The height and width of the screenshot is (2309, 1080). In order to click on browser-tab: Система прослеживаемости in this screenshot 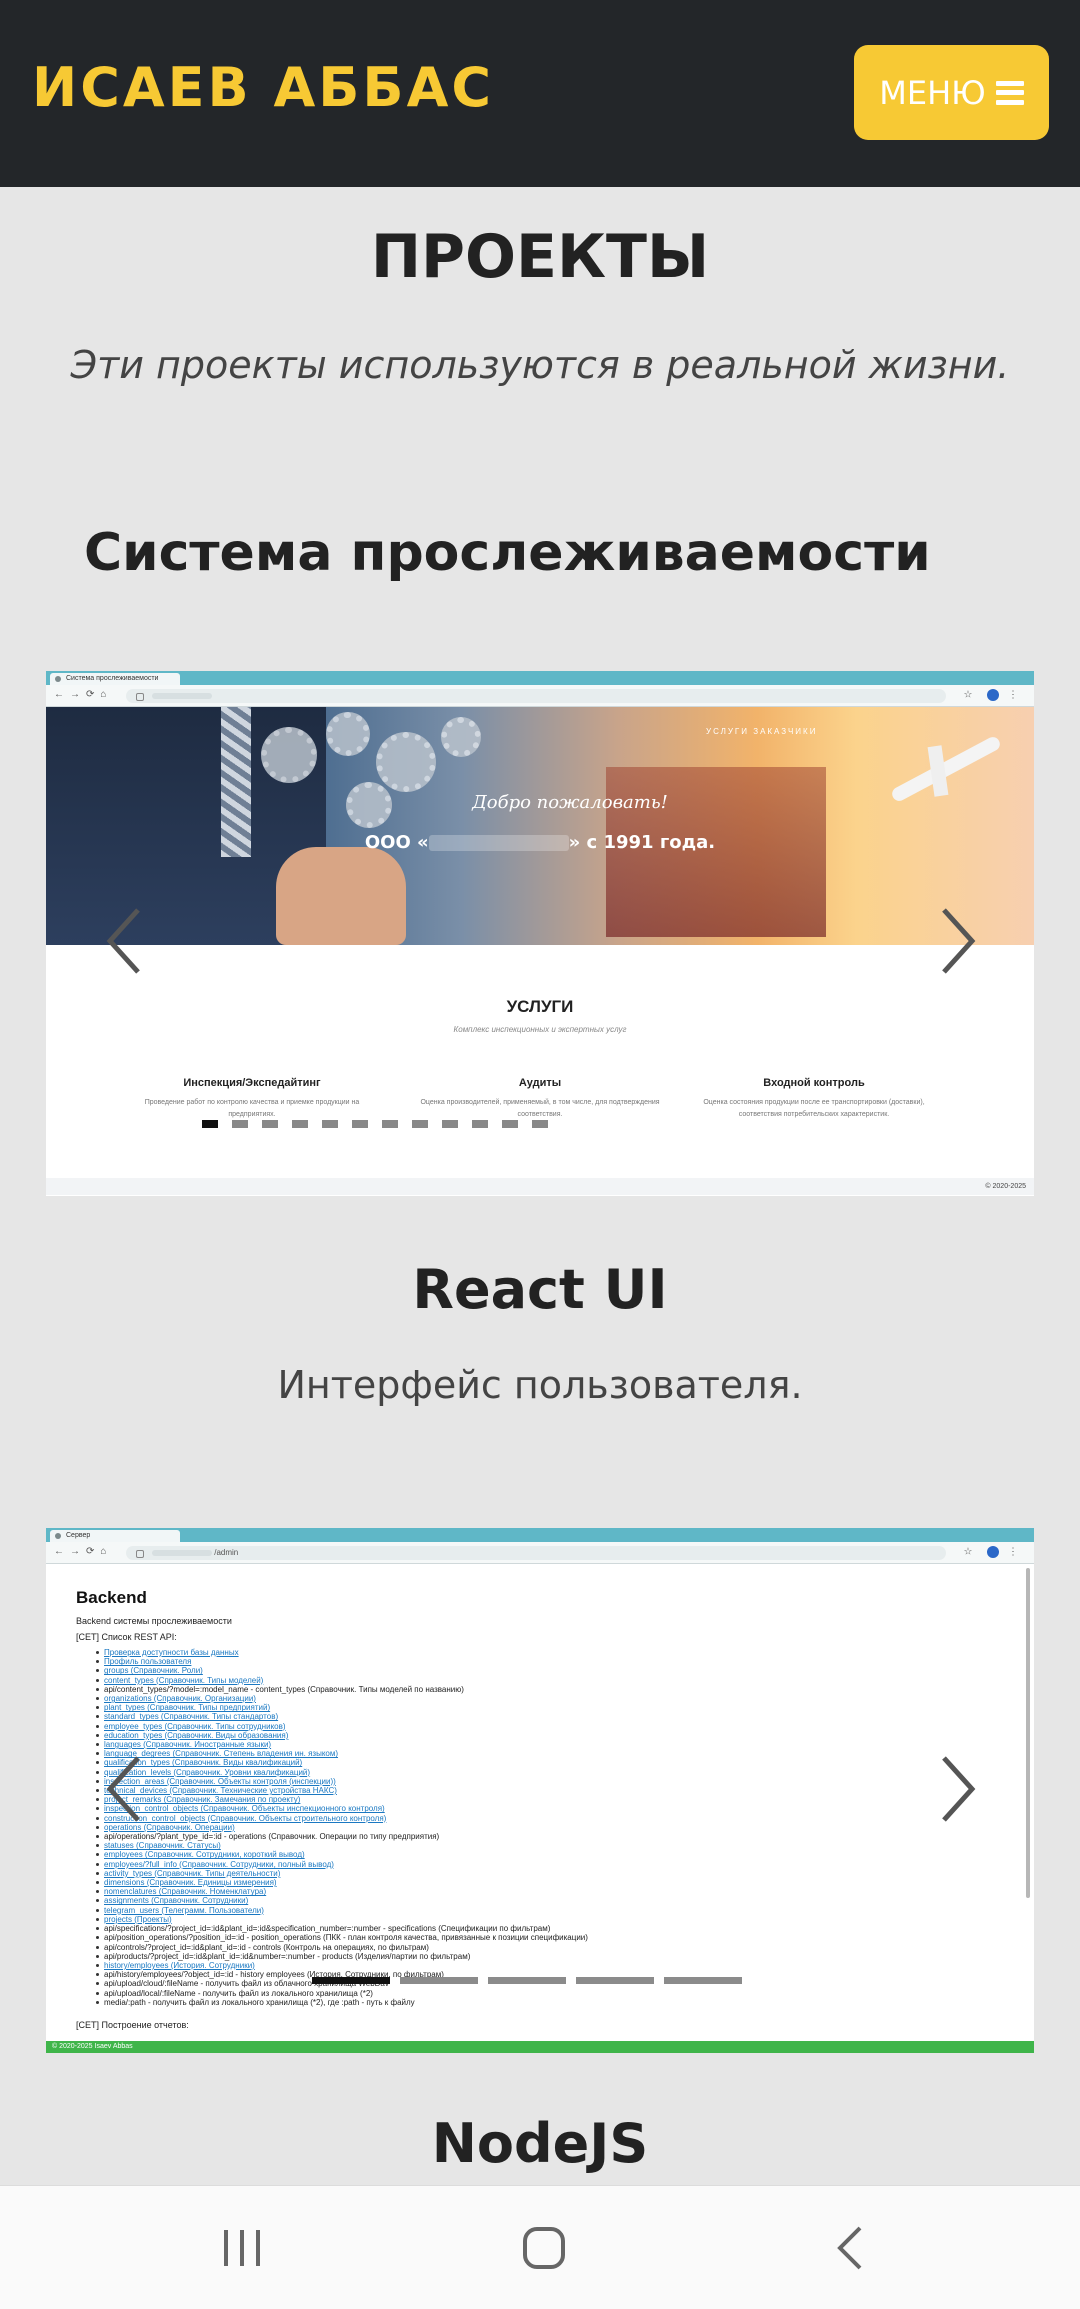, I will do `click(115, 679)`.